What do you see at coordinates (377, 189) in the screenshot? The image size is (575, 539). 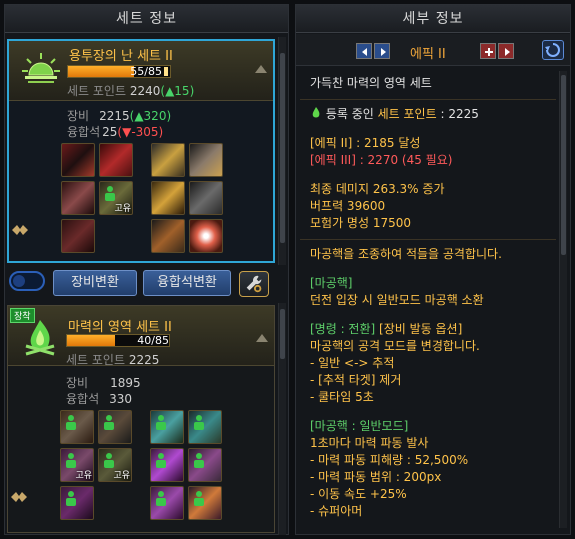 I see `final-damage-line: 최종 데미지 263.3% 증가` at bounding box center [377, 189].